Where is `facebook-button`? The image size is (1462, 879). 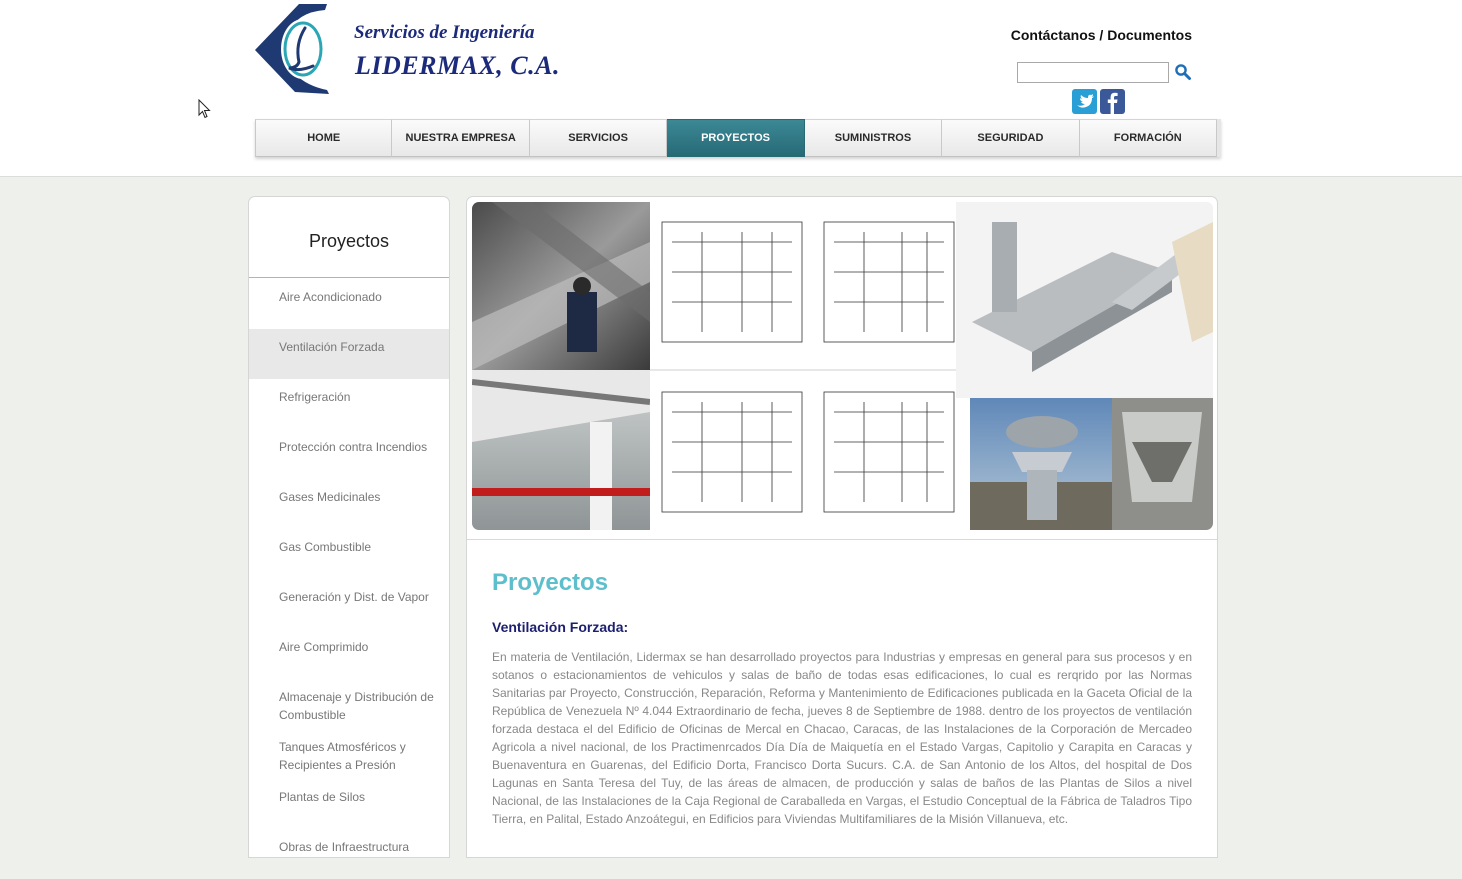 facebook-button is located at coordinates (1112, 101).